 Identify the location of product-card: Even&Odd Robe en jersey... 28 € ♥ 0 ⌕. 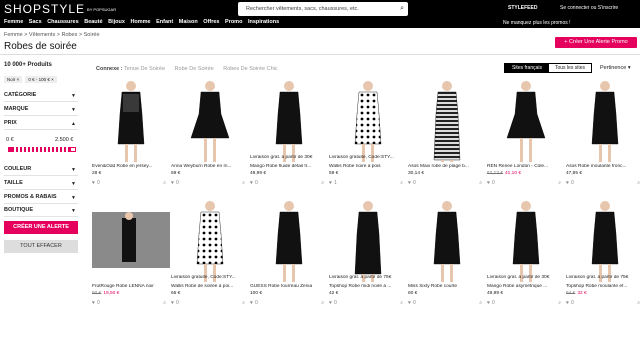
(131, 140).